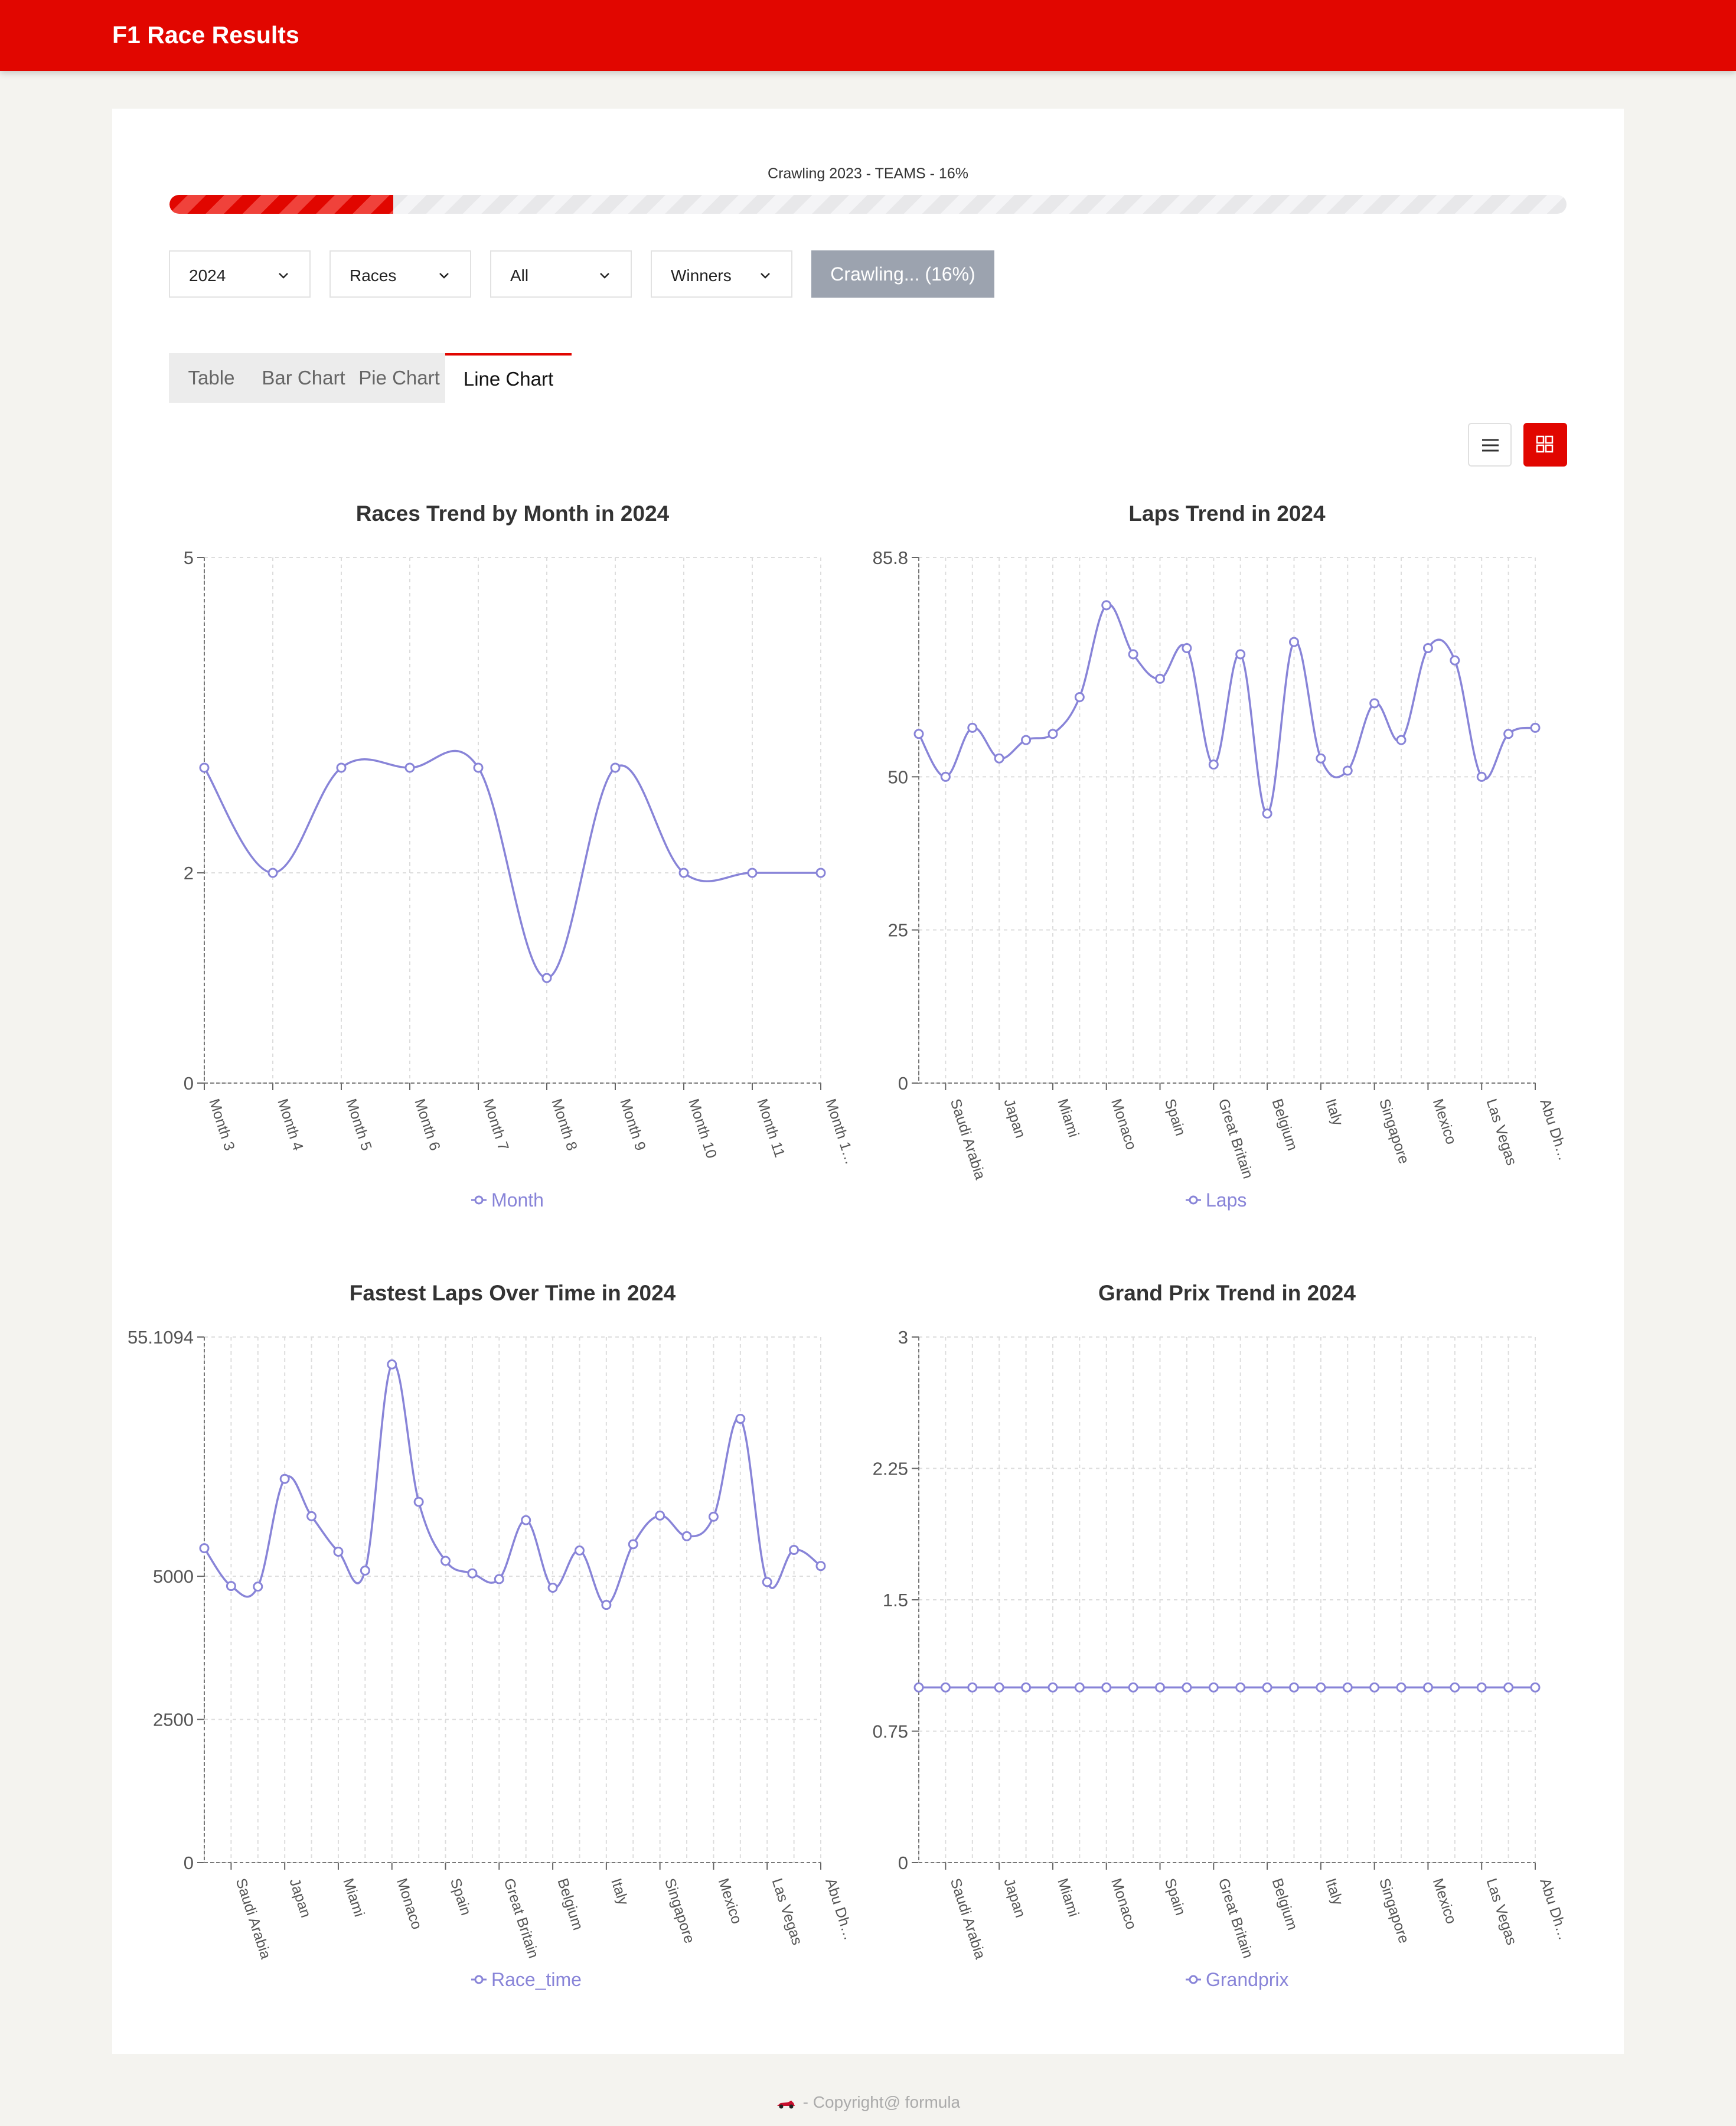 The image size is (1736, 2126). What do you see at coordinates (507, 1200) in the screenshot?
I see `chart-legend: Month` at bounding box center [507, 1200].